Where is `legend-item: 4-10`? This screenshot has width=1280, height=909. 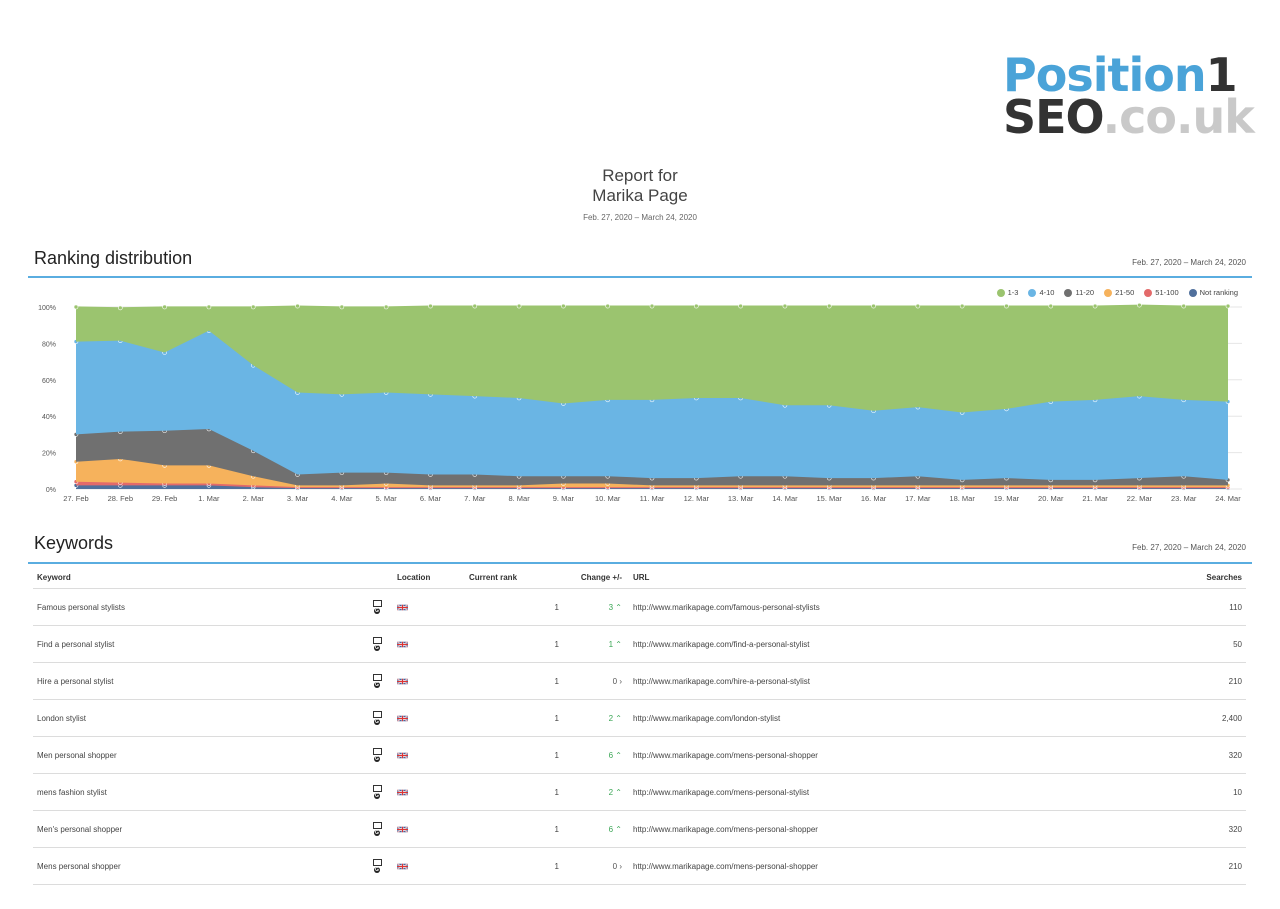
legend-item: 4-10 is located at coordinates (1041, 292).